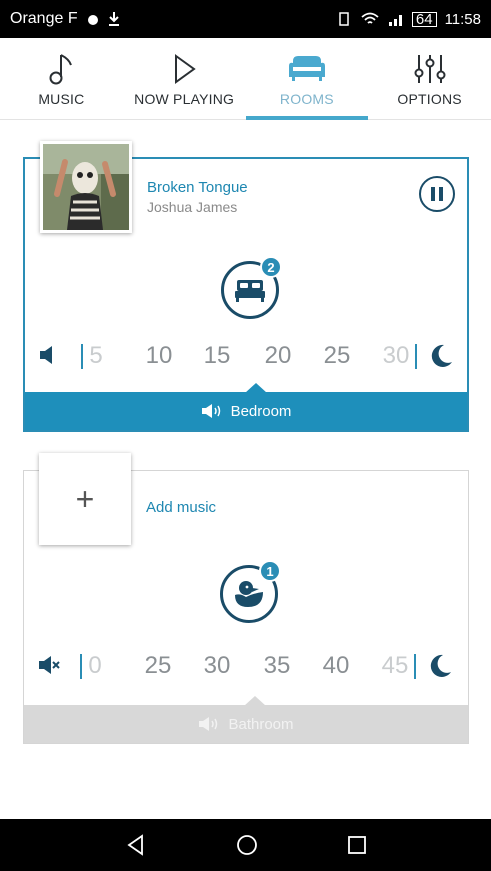  I want to click on album-cover-image, so click(86, 187).